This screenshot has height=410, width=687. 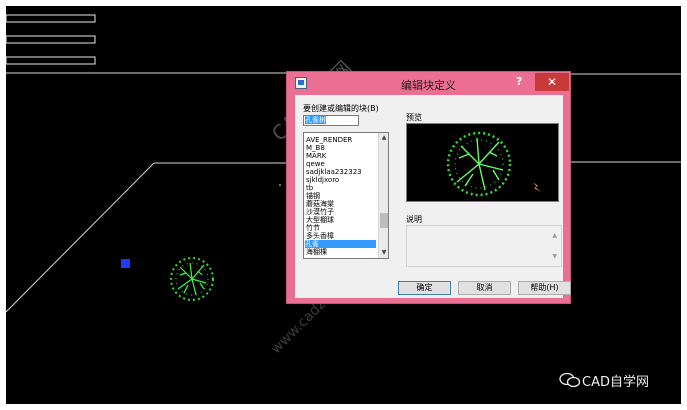 I want to click on block-name-input: 孔雀树, so click(x=331, y=120).